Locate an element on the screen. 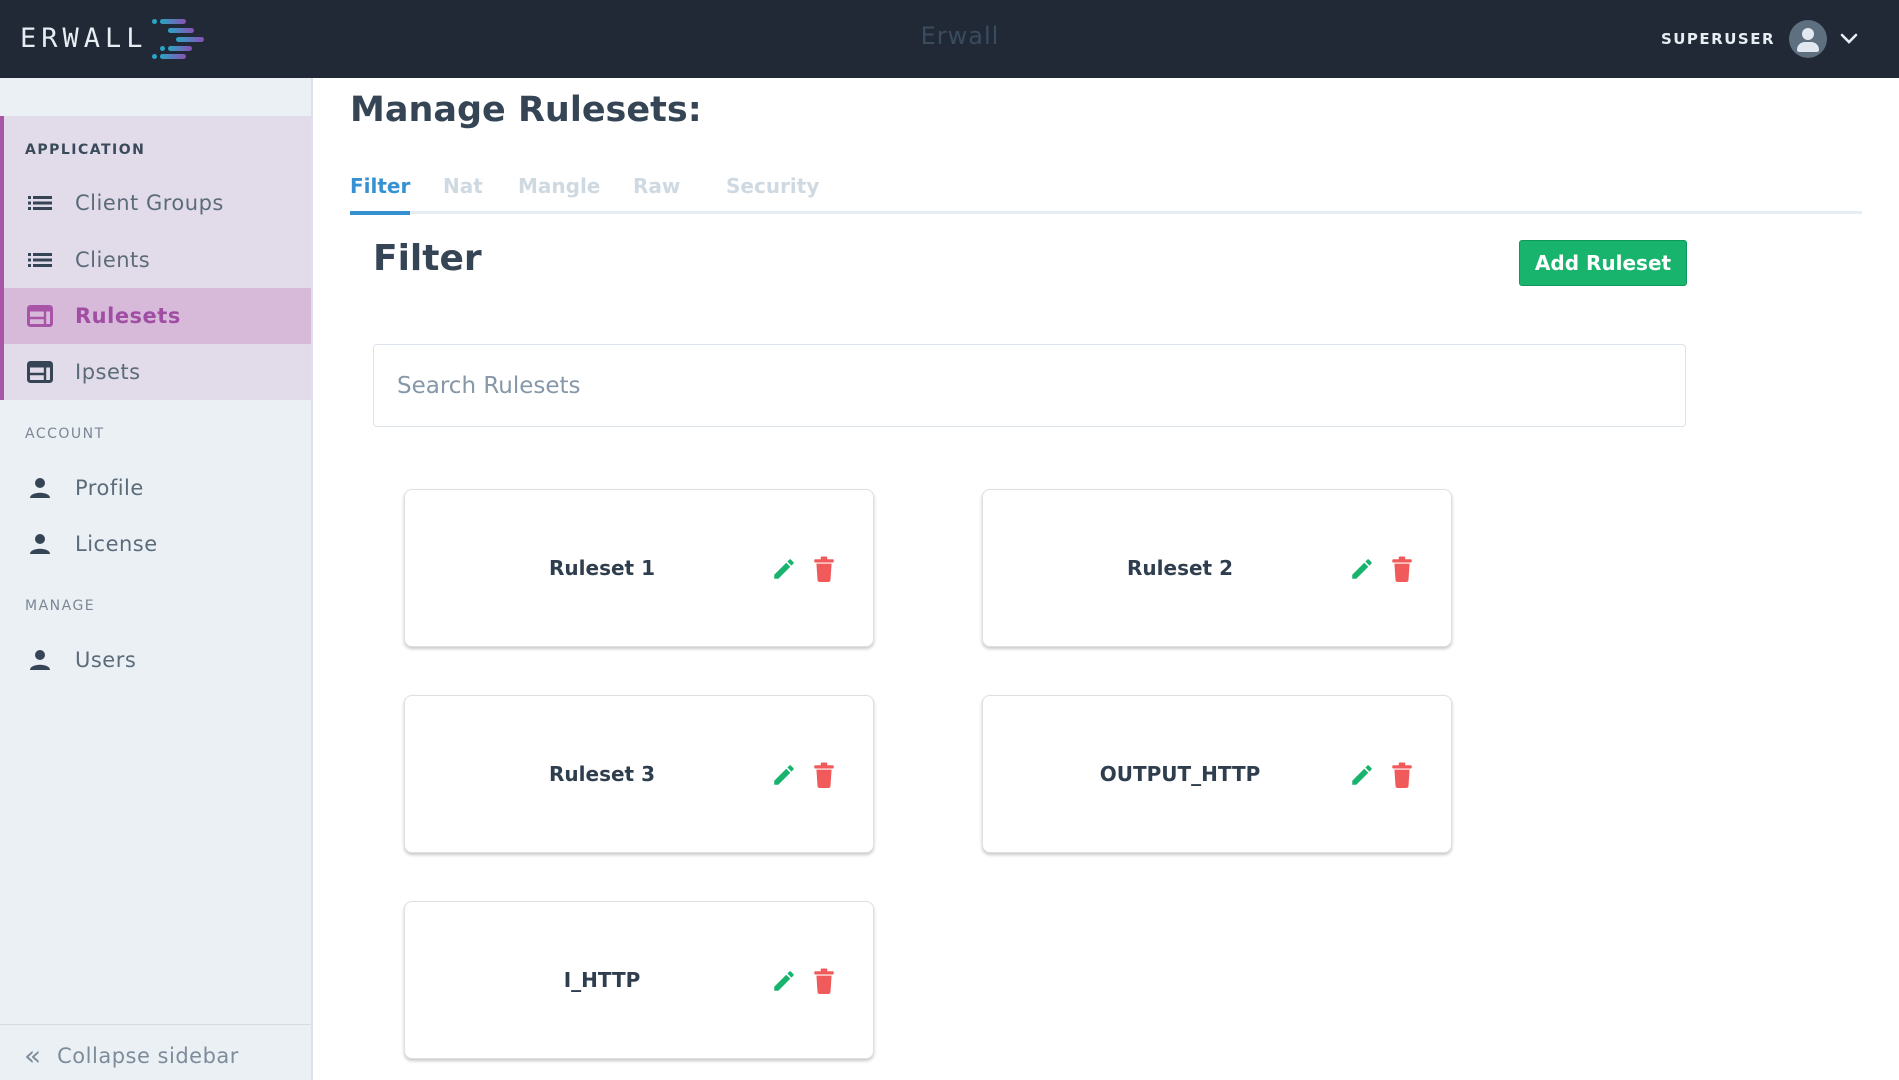  double-chevron-left-icon: « is located at coordinates (33, 1055).